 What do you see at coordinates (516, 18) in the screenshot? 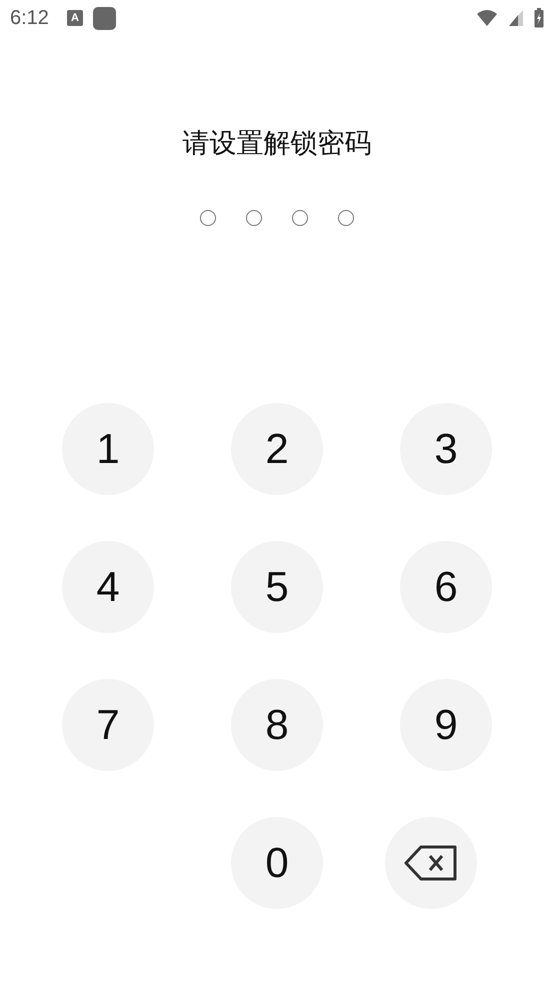
I see `signal-icon` at bounding box center [516, 18].